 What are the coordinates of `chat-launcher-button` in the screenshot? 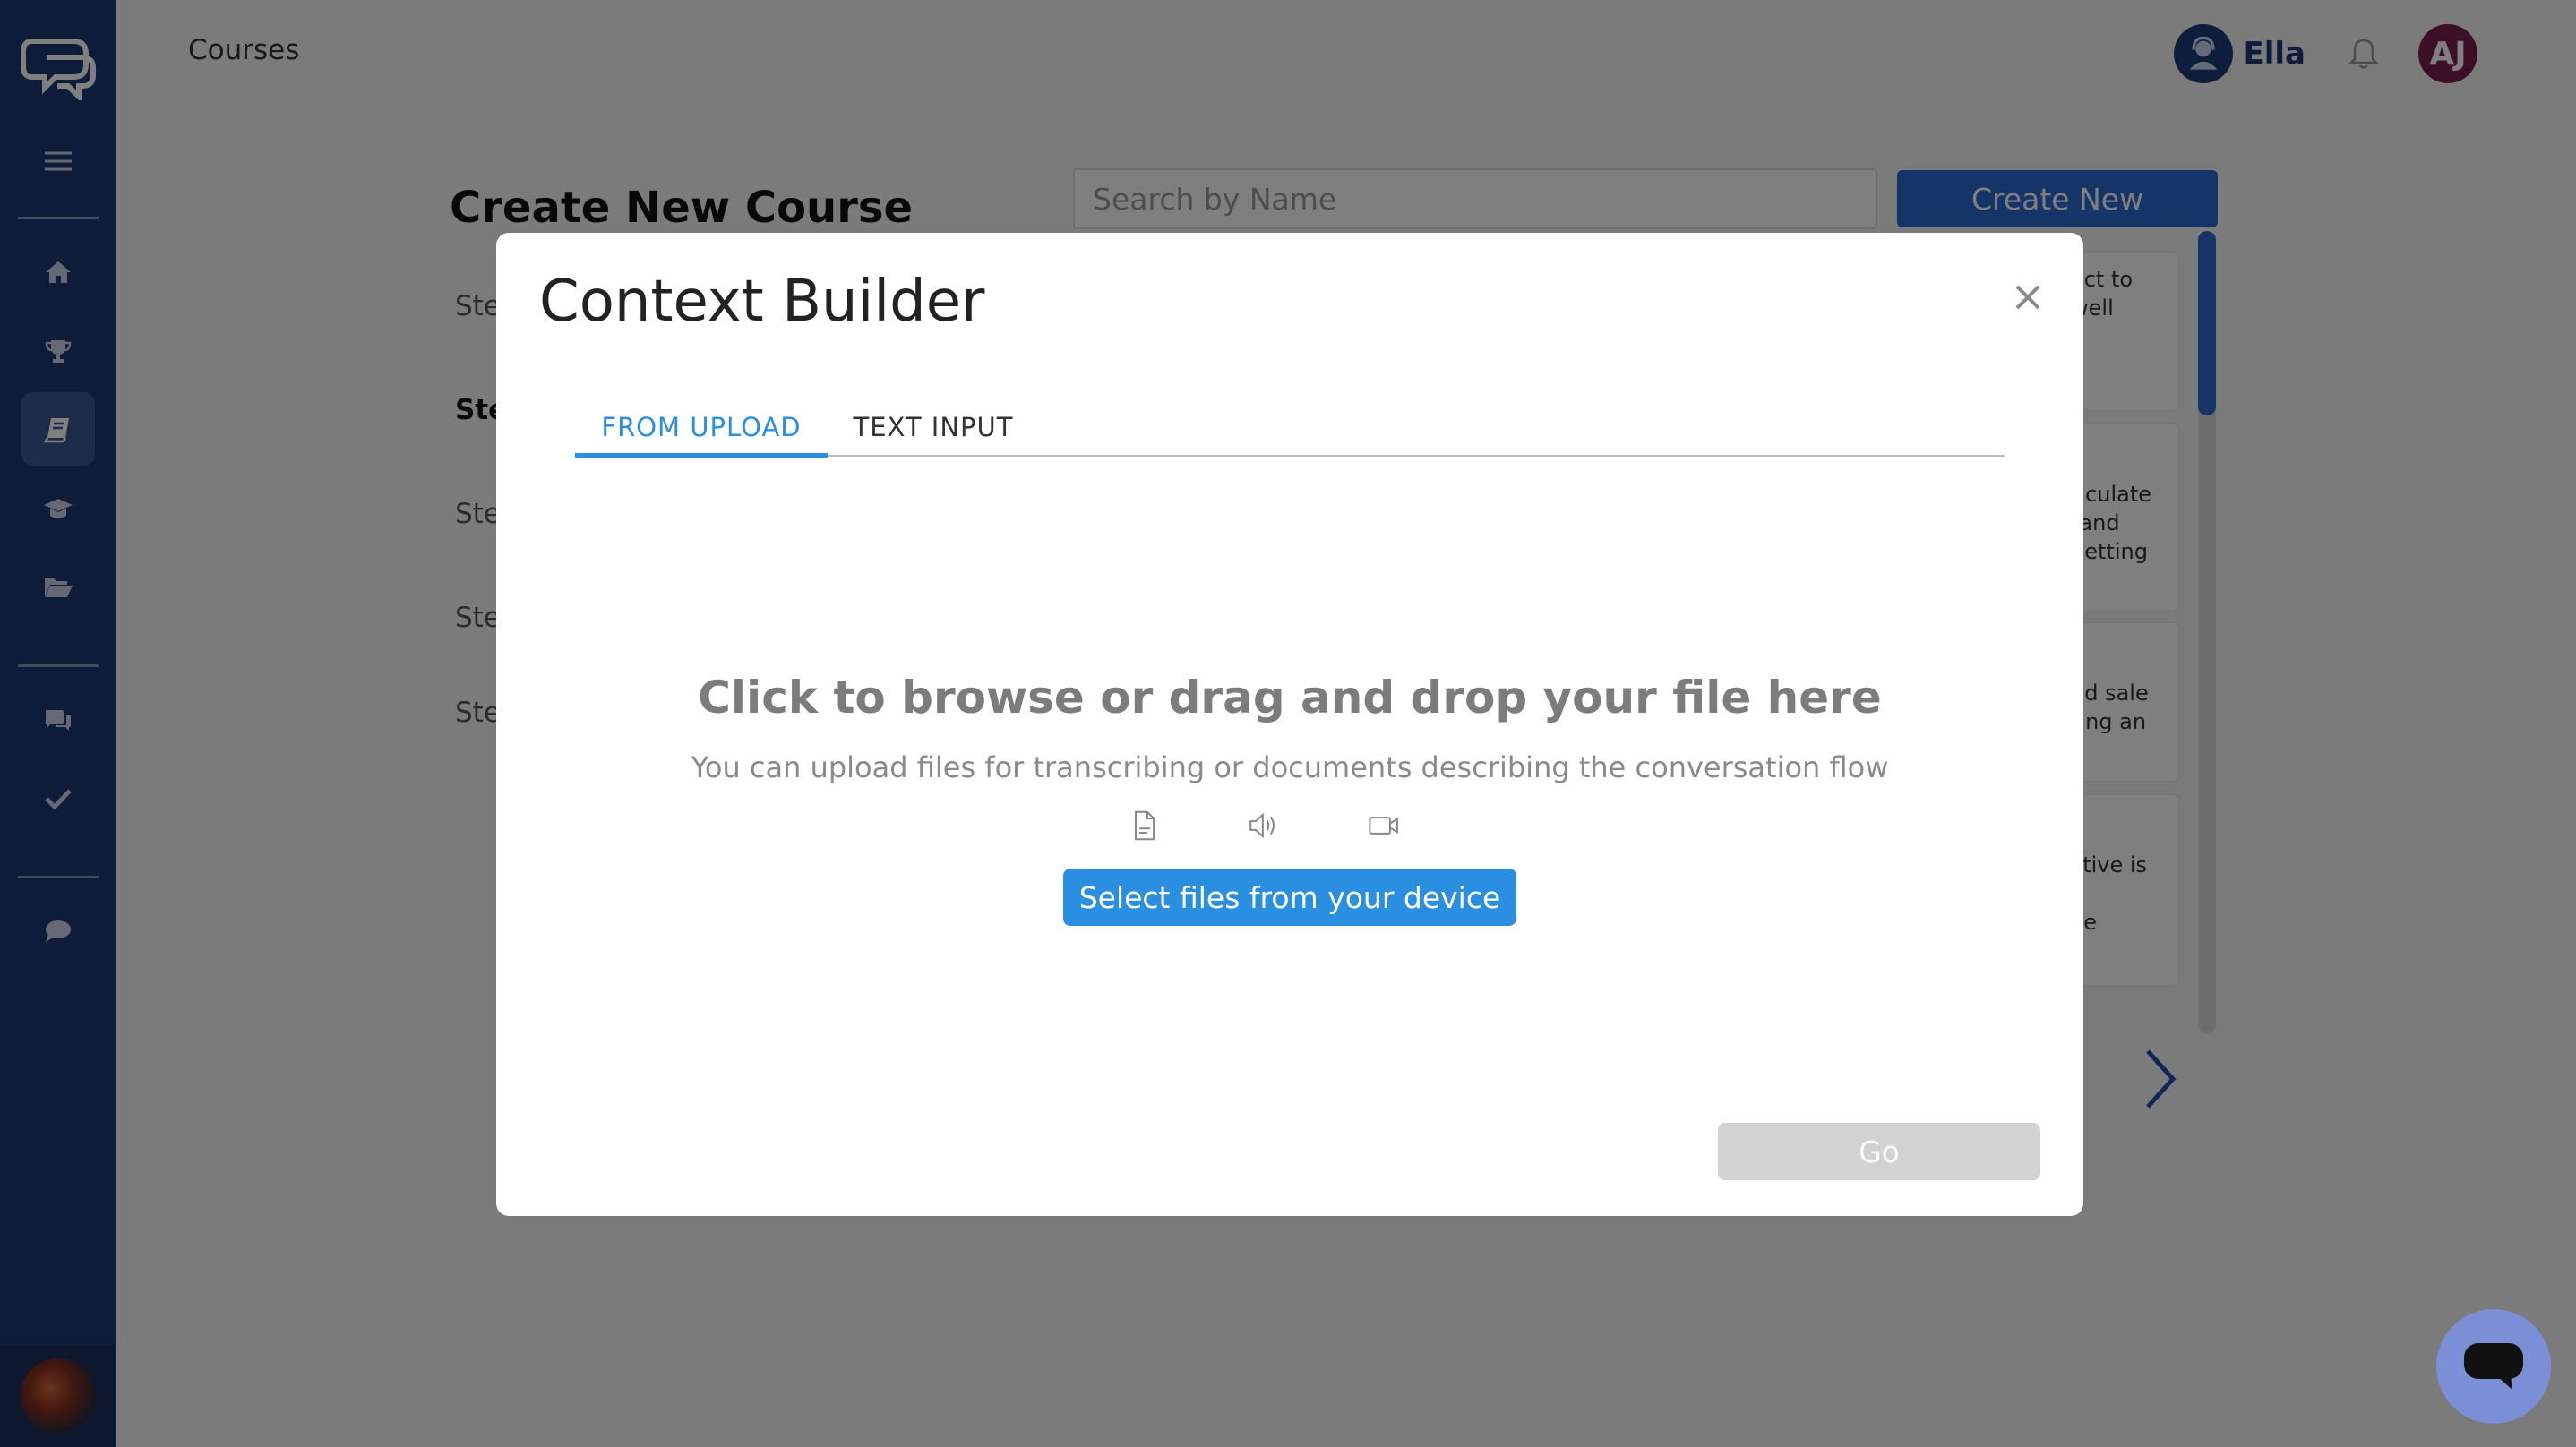 It's located at (2493, 1366).